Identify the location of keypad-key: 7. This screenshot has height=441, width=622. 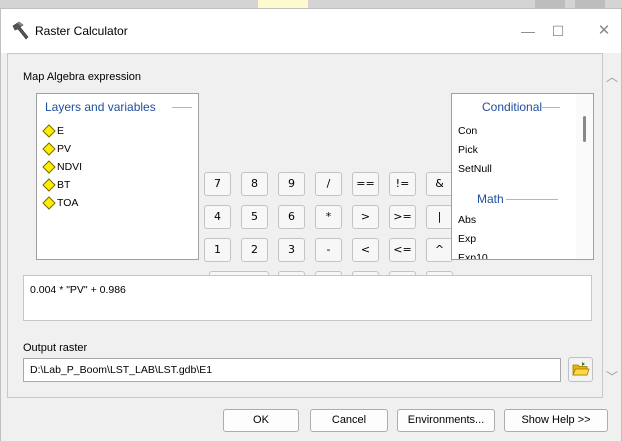
(217, 184).